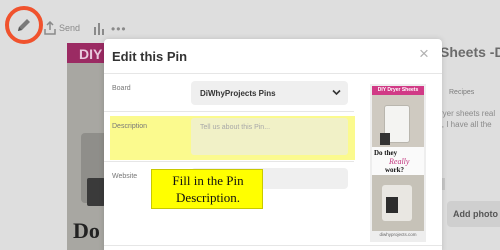 This screenshot has width=500, height=250. What do you see at coordinates (398, 234) in the screenshot?
I see `preview-site: diwhyprojects.com` at bounding box center [398, 234].